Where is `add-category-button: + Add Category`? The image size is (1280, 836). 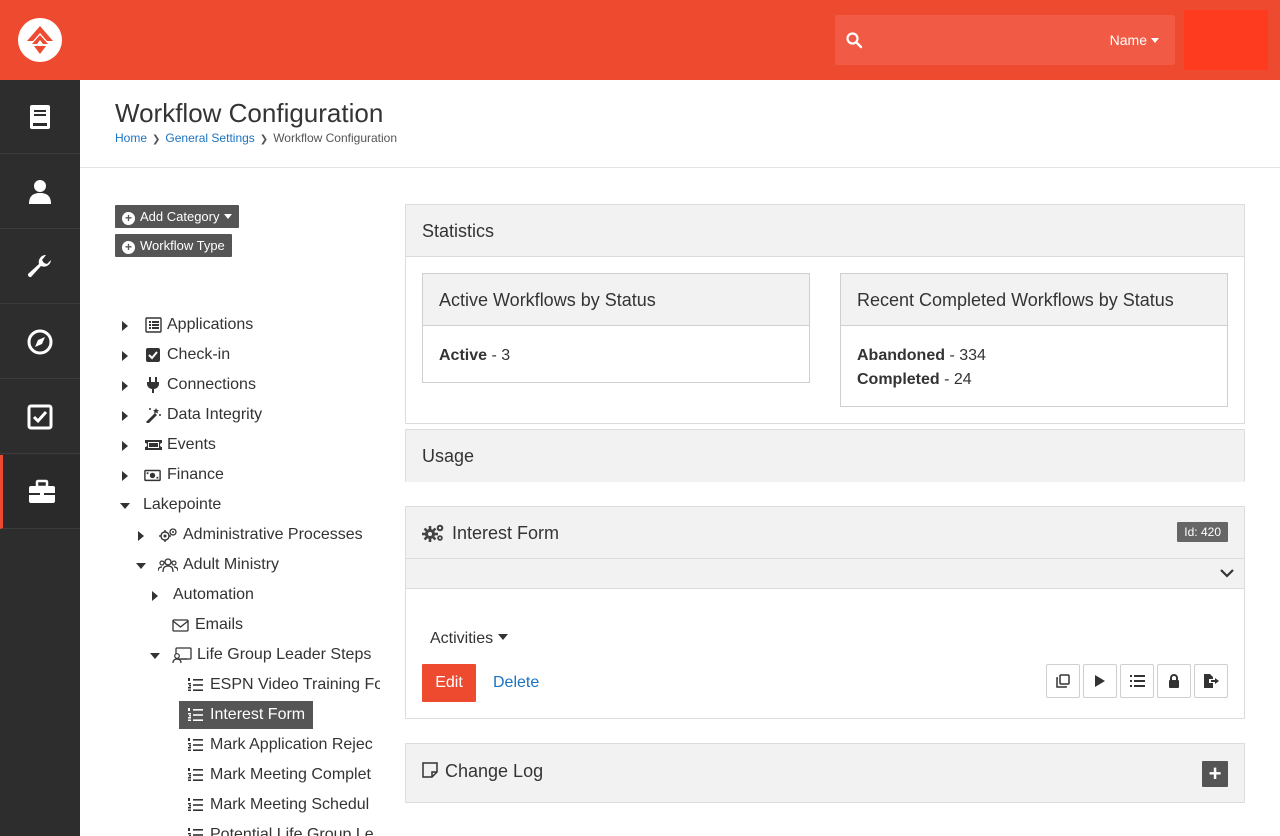 add-category-button: + Add Category is located at coordinates (177, 216).